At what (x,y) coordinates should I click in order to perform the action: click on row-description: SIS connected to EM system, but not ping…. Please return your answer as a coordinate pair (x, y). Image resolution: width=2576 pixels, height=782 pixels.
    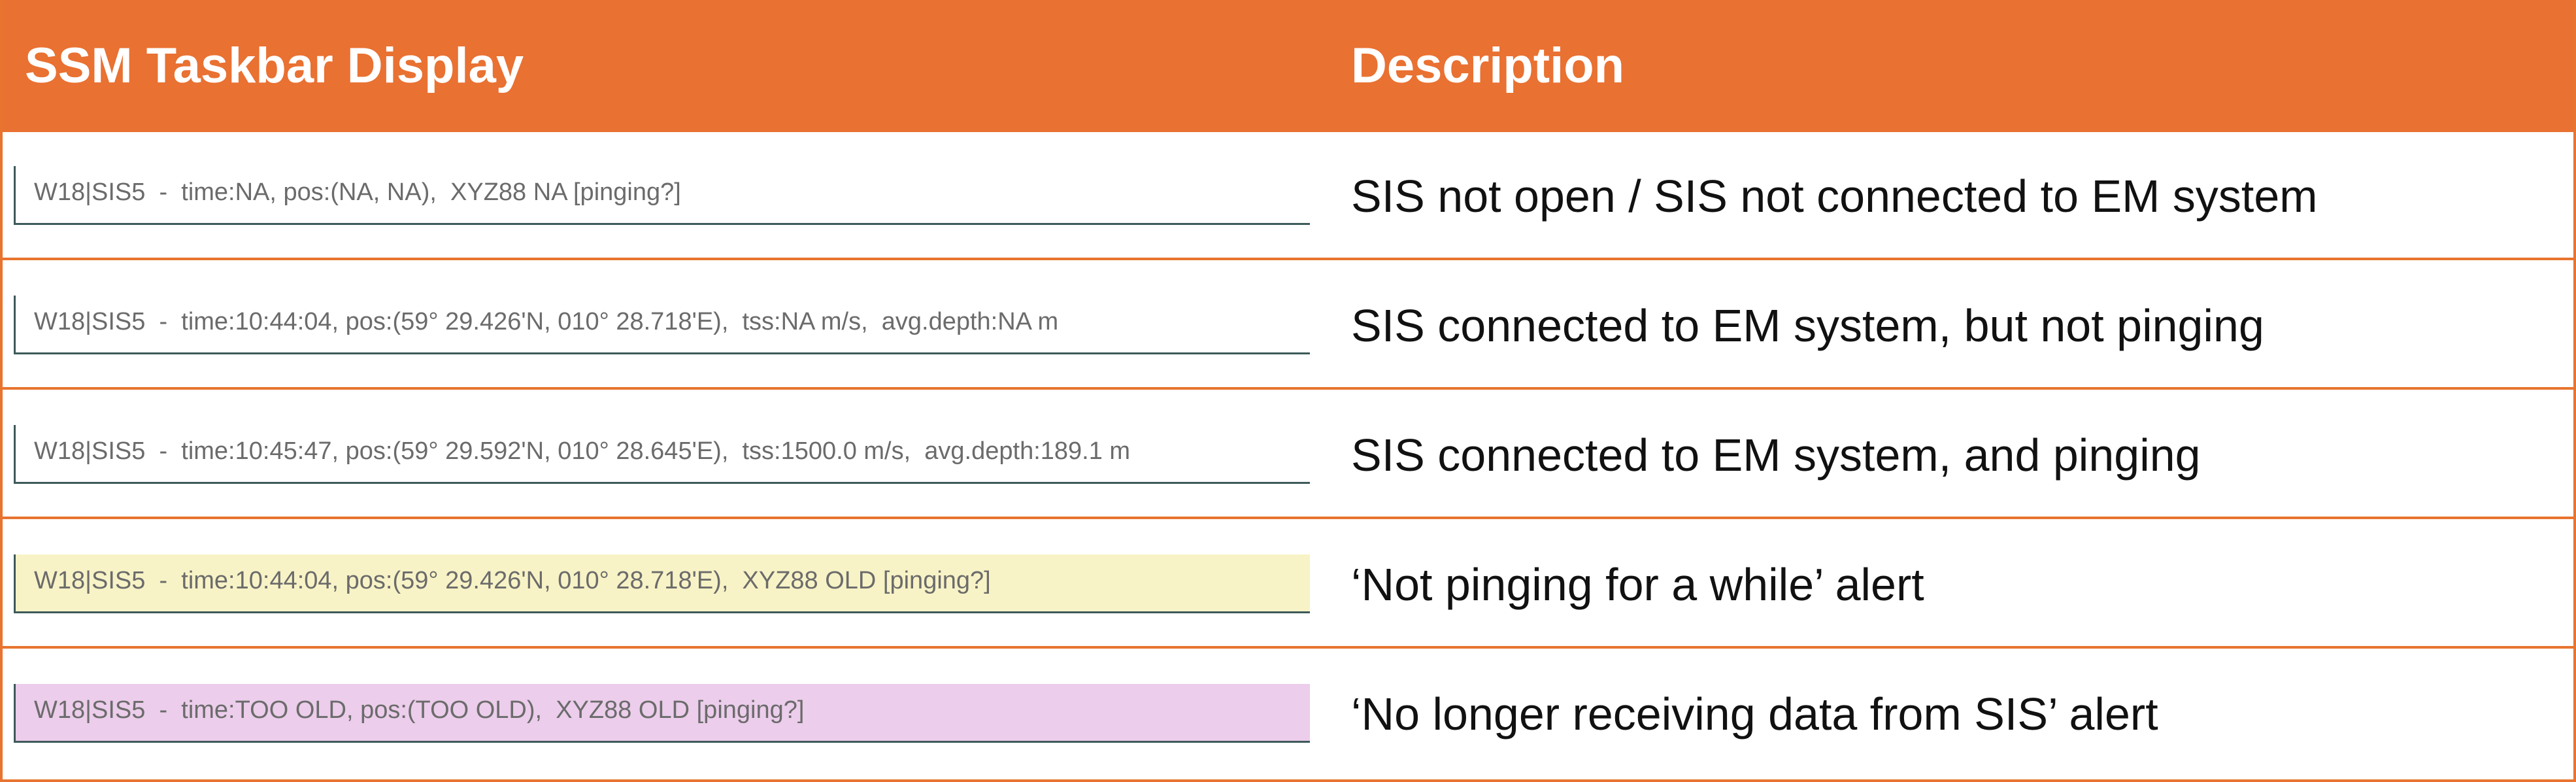
    Looking at the image, I should click on (1808, 325).